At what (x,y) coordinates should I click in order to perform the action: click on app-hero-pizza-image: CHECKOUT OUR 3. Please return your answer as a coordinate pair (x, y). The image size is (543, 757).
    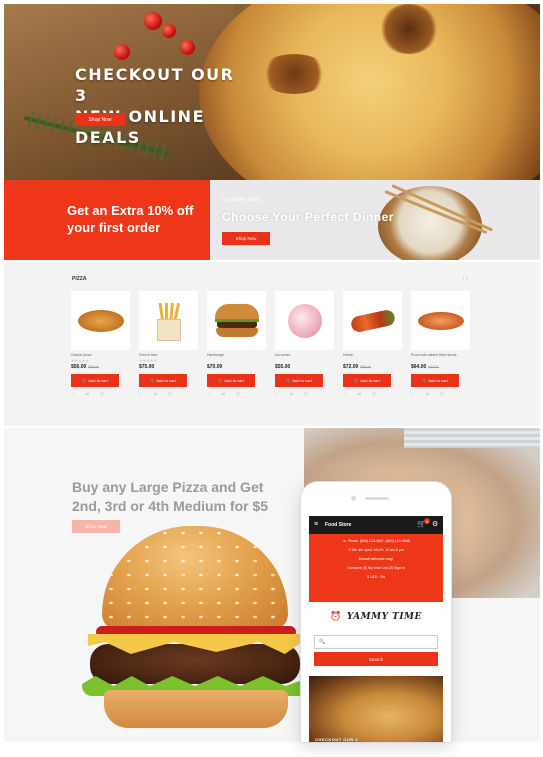
    Looking at the image, I should click on (376, 709).